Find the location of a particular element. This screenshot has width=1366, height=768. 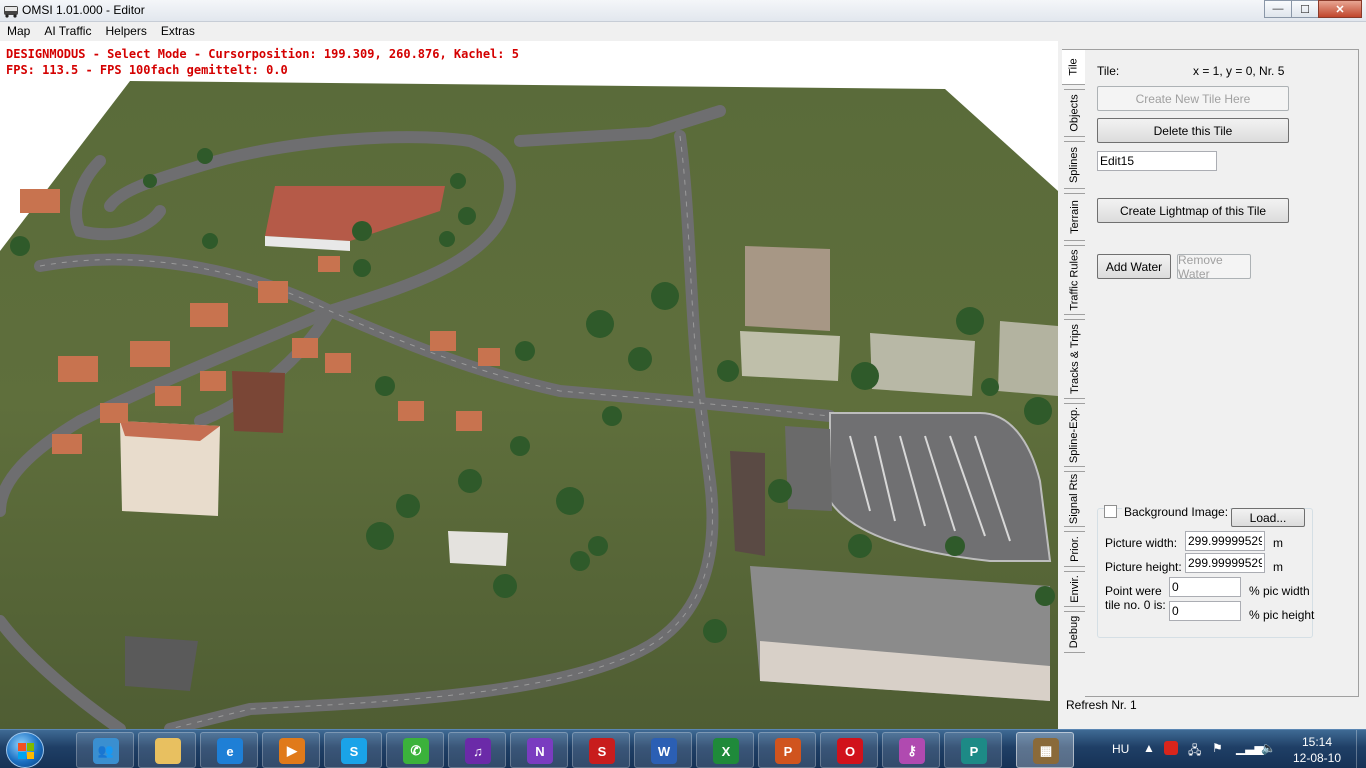

tab-traffic-rules: Traffic Rules is located at coordinates (1075, 280).